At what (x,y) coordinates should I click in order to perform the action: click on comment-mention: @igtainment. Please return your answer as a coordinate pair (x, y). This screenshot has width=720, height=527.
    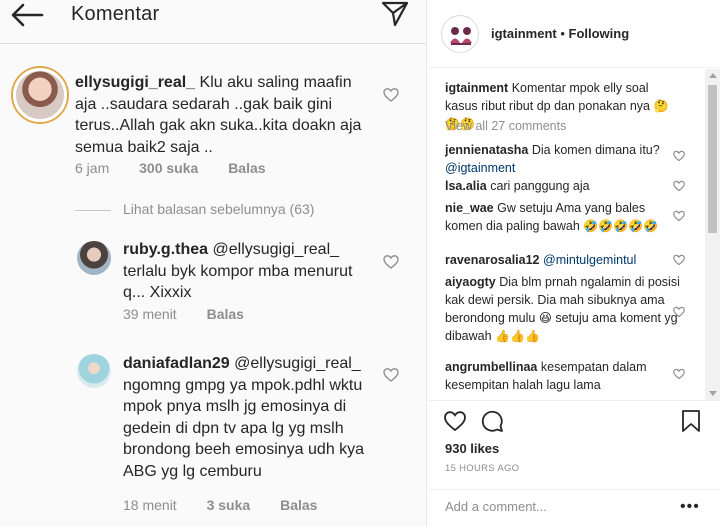
    Looking at the image, I should click on (480, 168).